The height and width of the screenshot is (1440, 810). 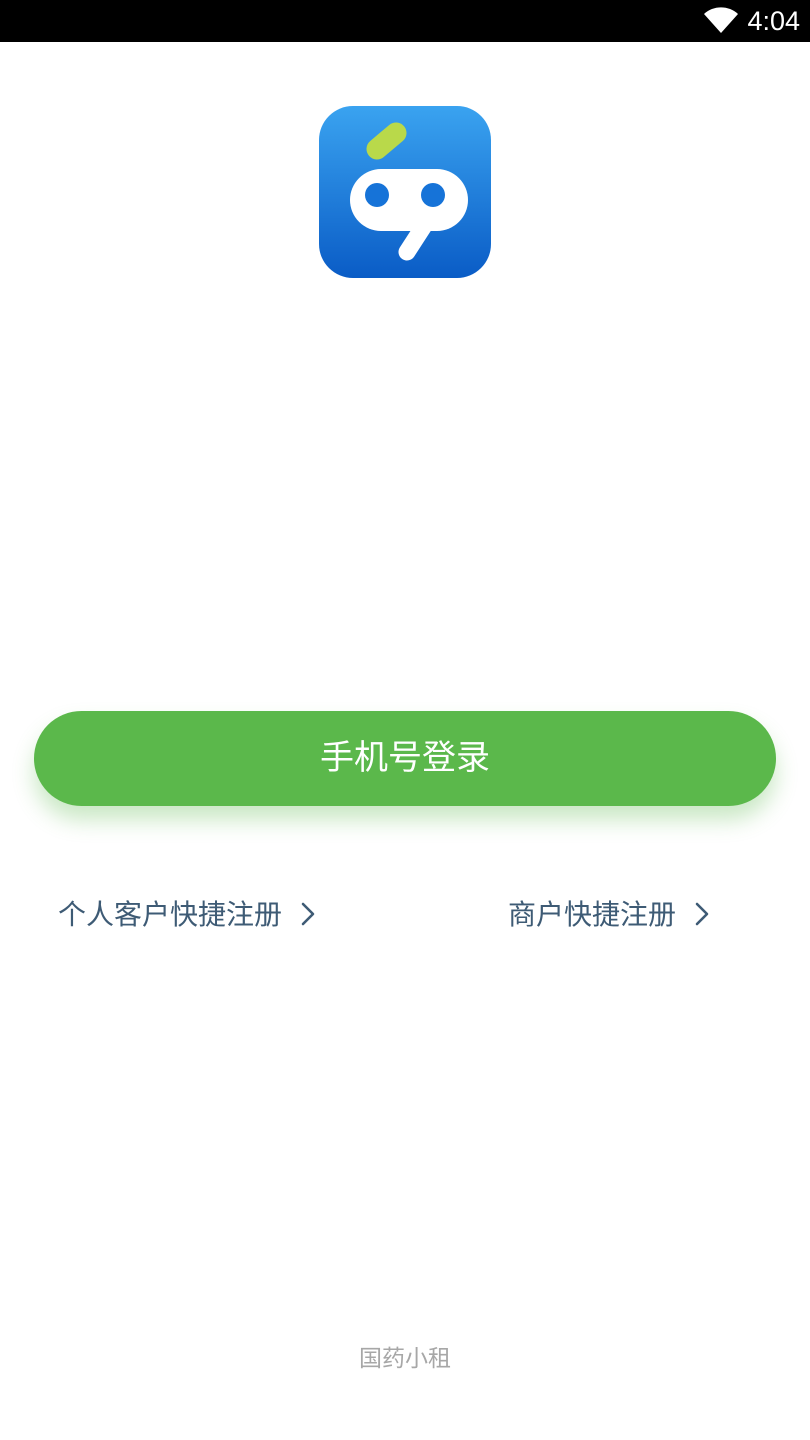 I want to click on status-clock: 4:04, so click(x=773, y=21).